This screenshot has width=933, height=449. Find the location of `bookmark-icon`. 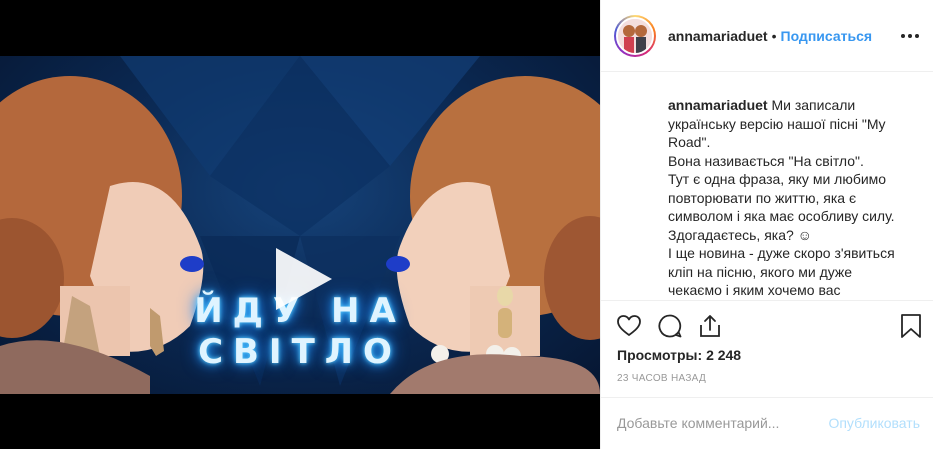

bookmark-icon is located at coordinates (911, 326).